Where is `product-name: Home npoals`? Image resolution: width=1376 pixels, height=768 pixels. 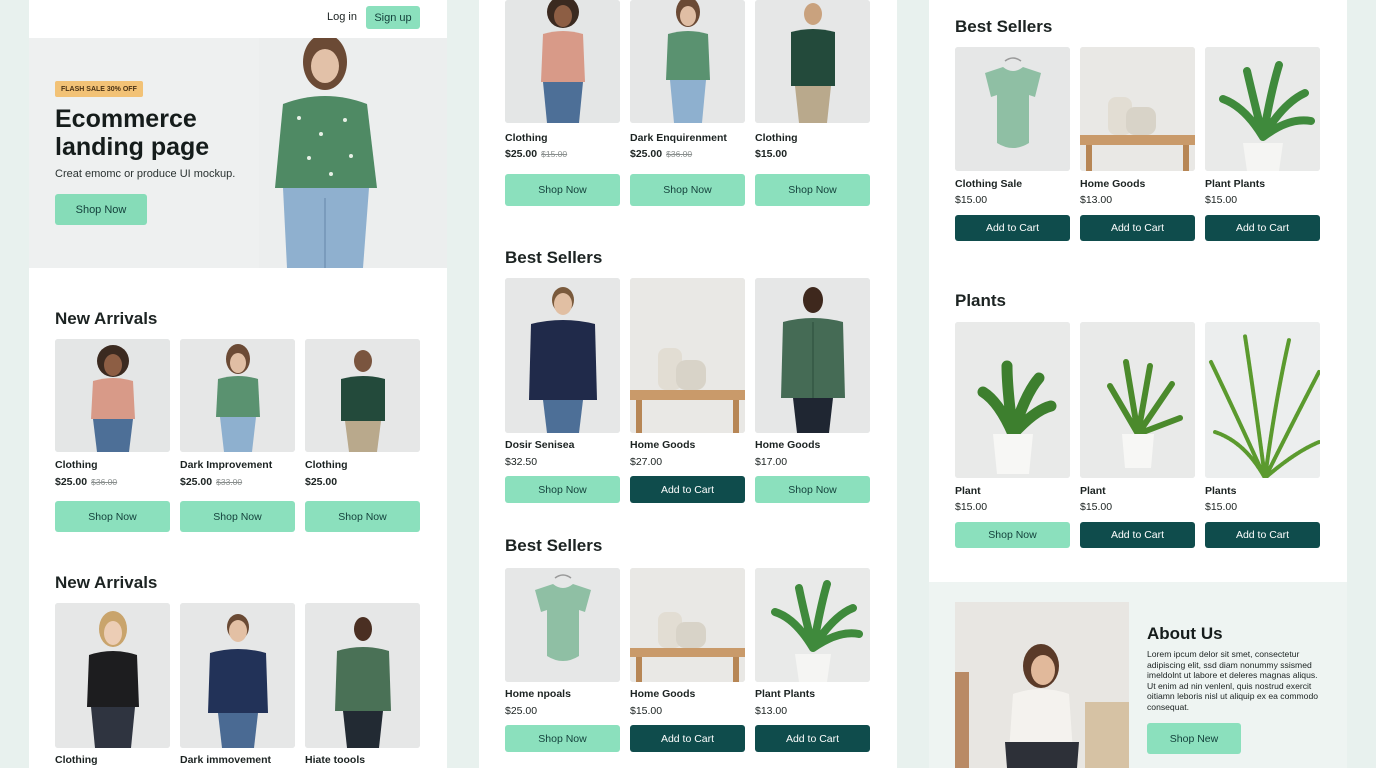 product-name: Home npoals is located at coordinates (538, 694).